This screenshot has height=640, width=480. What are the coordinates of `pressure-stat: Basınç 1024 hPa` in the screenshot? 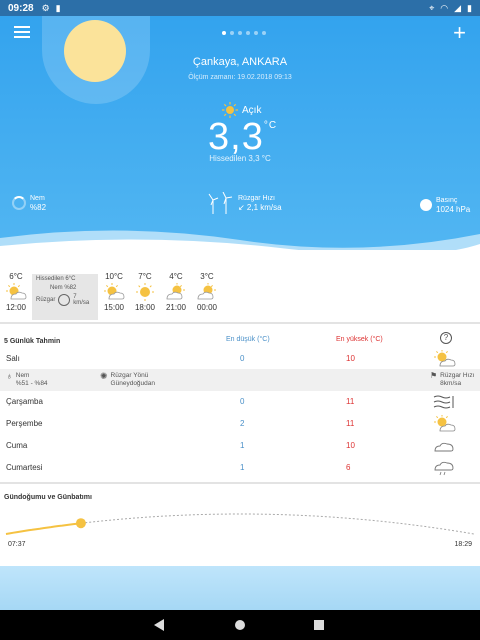 It's located at (445, 205).